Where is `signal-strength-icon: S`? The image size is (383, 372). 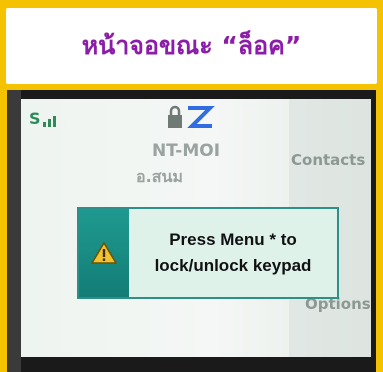
signal-strength-icon: S is located at coordinates (44, 117).